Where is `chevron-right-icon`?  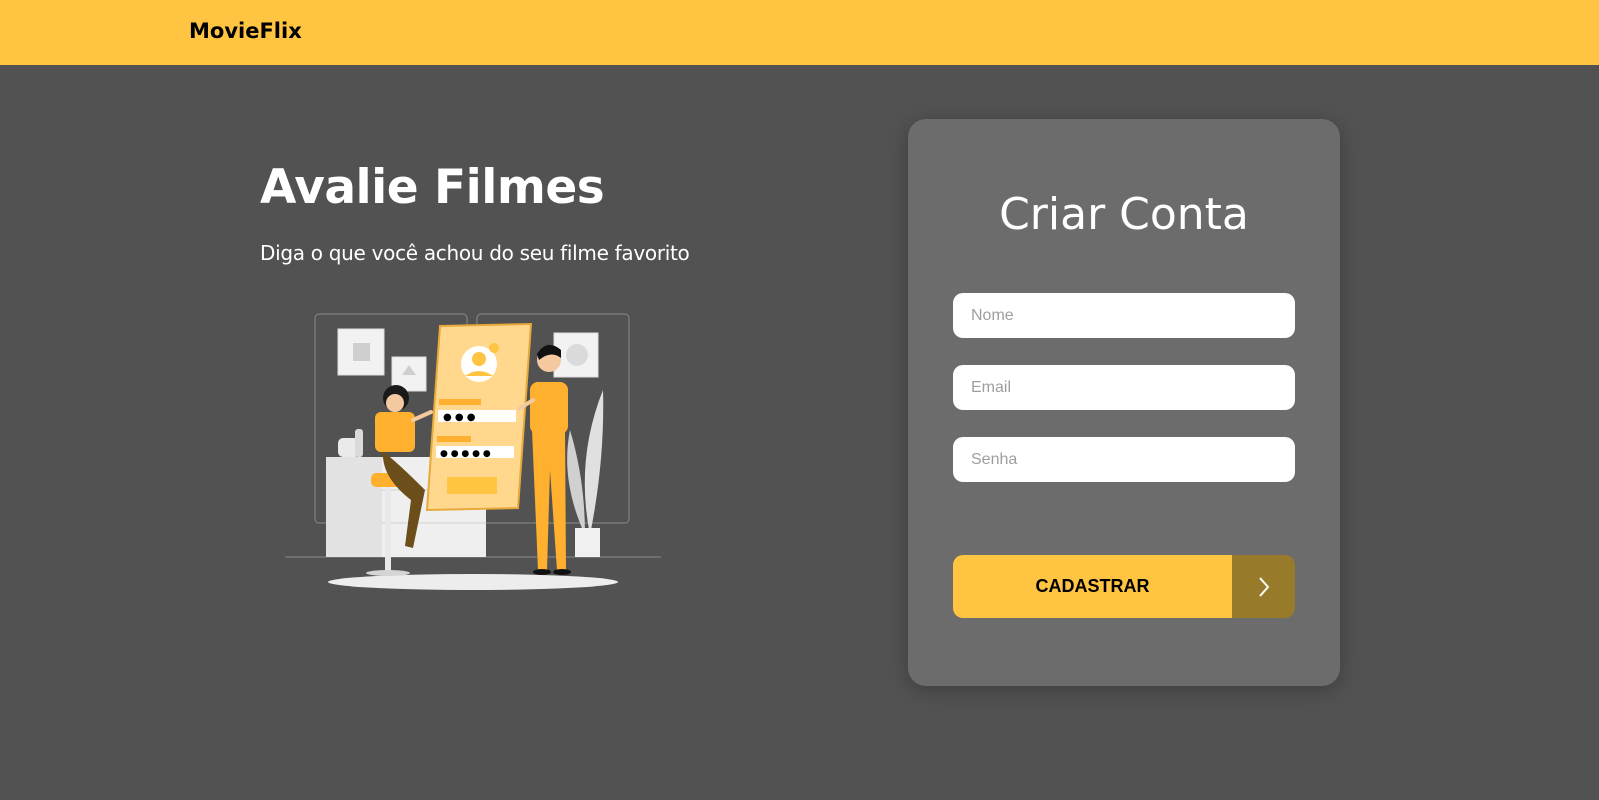
chevron-right-icon is located at coordinates (1263, 586).